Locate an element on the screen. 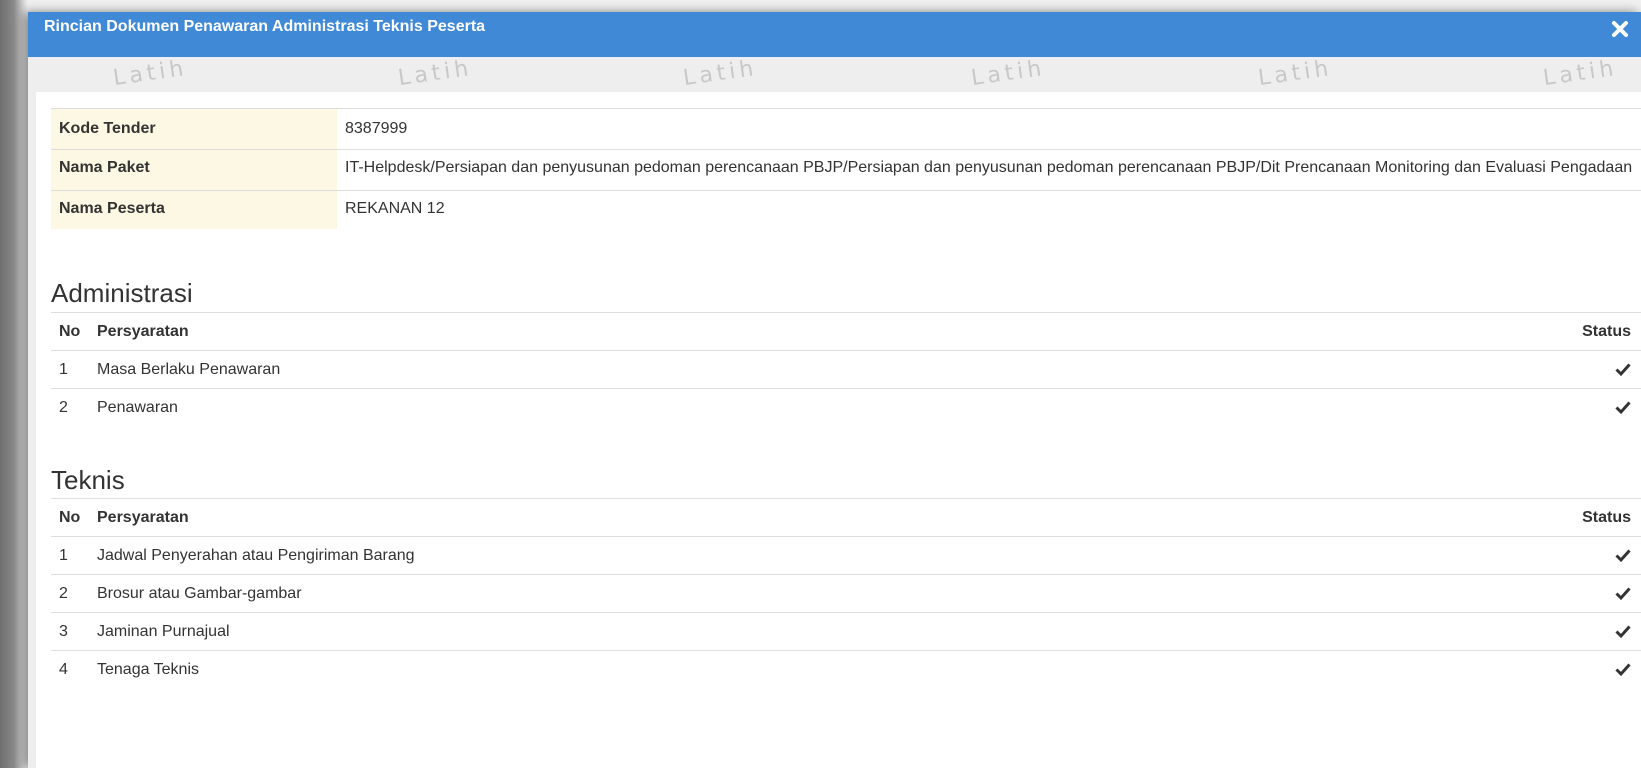 This screenshot has height=768, width=1641. table-row: 4 Tenaga Teknis is located at coordinates (846, 669).